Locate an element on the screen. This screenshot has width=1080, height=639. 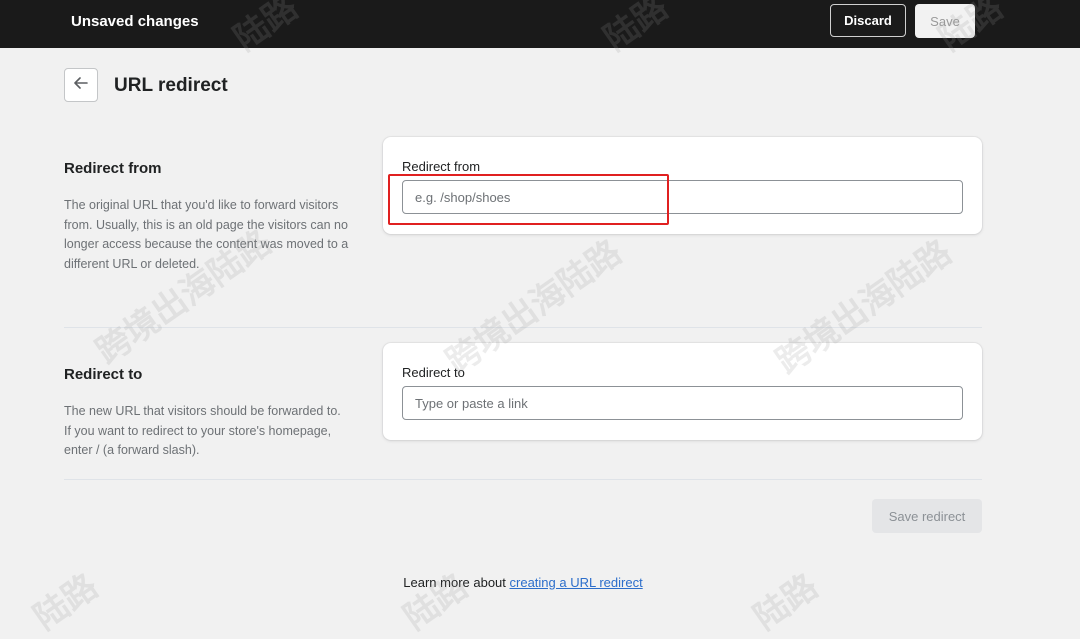
redirect-from-card: Redirect from is located at coordinates (682, 185).